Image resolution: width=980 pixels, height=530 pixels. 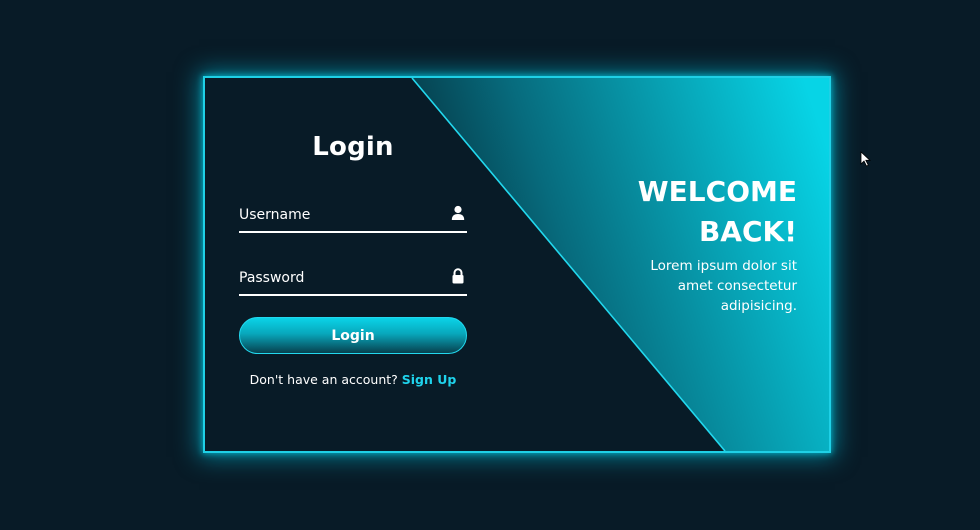 I want to click on signup-prompt-row: Don't have an account? Sign Up, so click(x=353, y=379).